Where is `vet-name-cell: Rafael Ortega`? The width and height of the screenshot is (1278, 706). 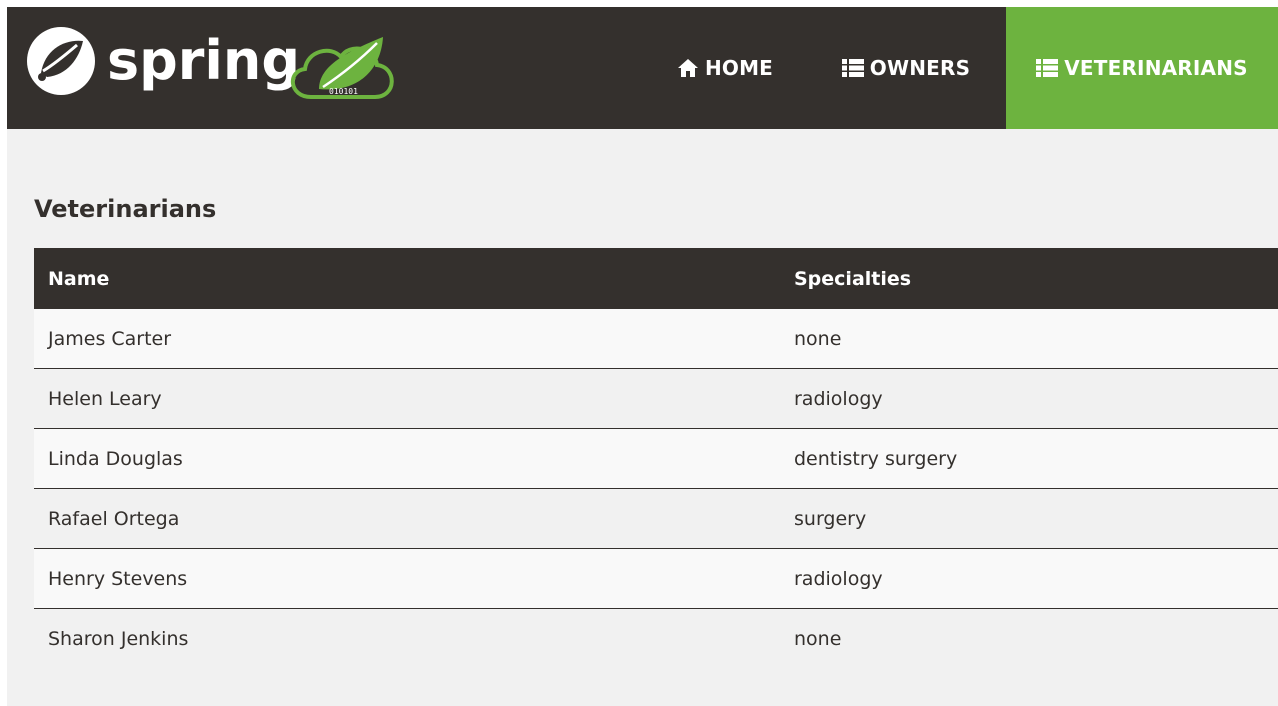 vet-name-cell: Rafael Ortega is located at coordinates (407, 518).